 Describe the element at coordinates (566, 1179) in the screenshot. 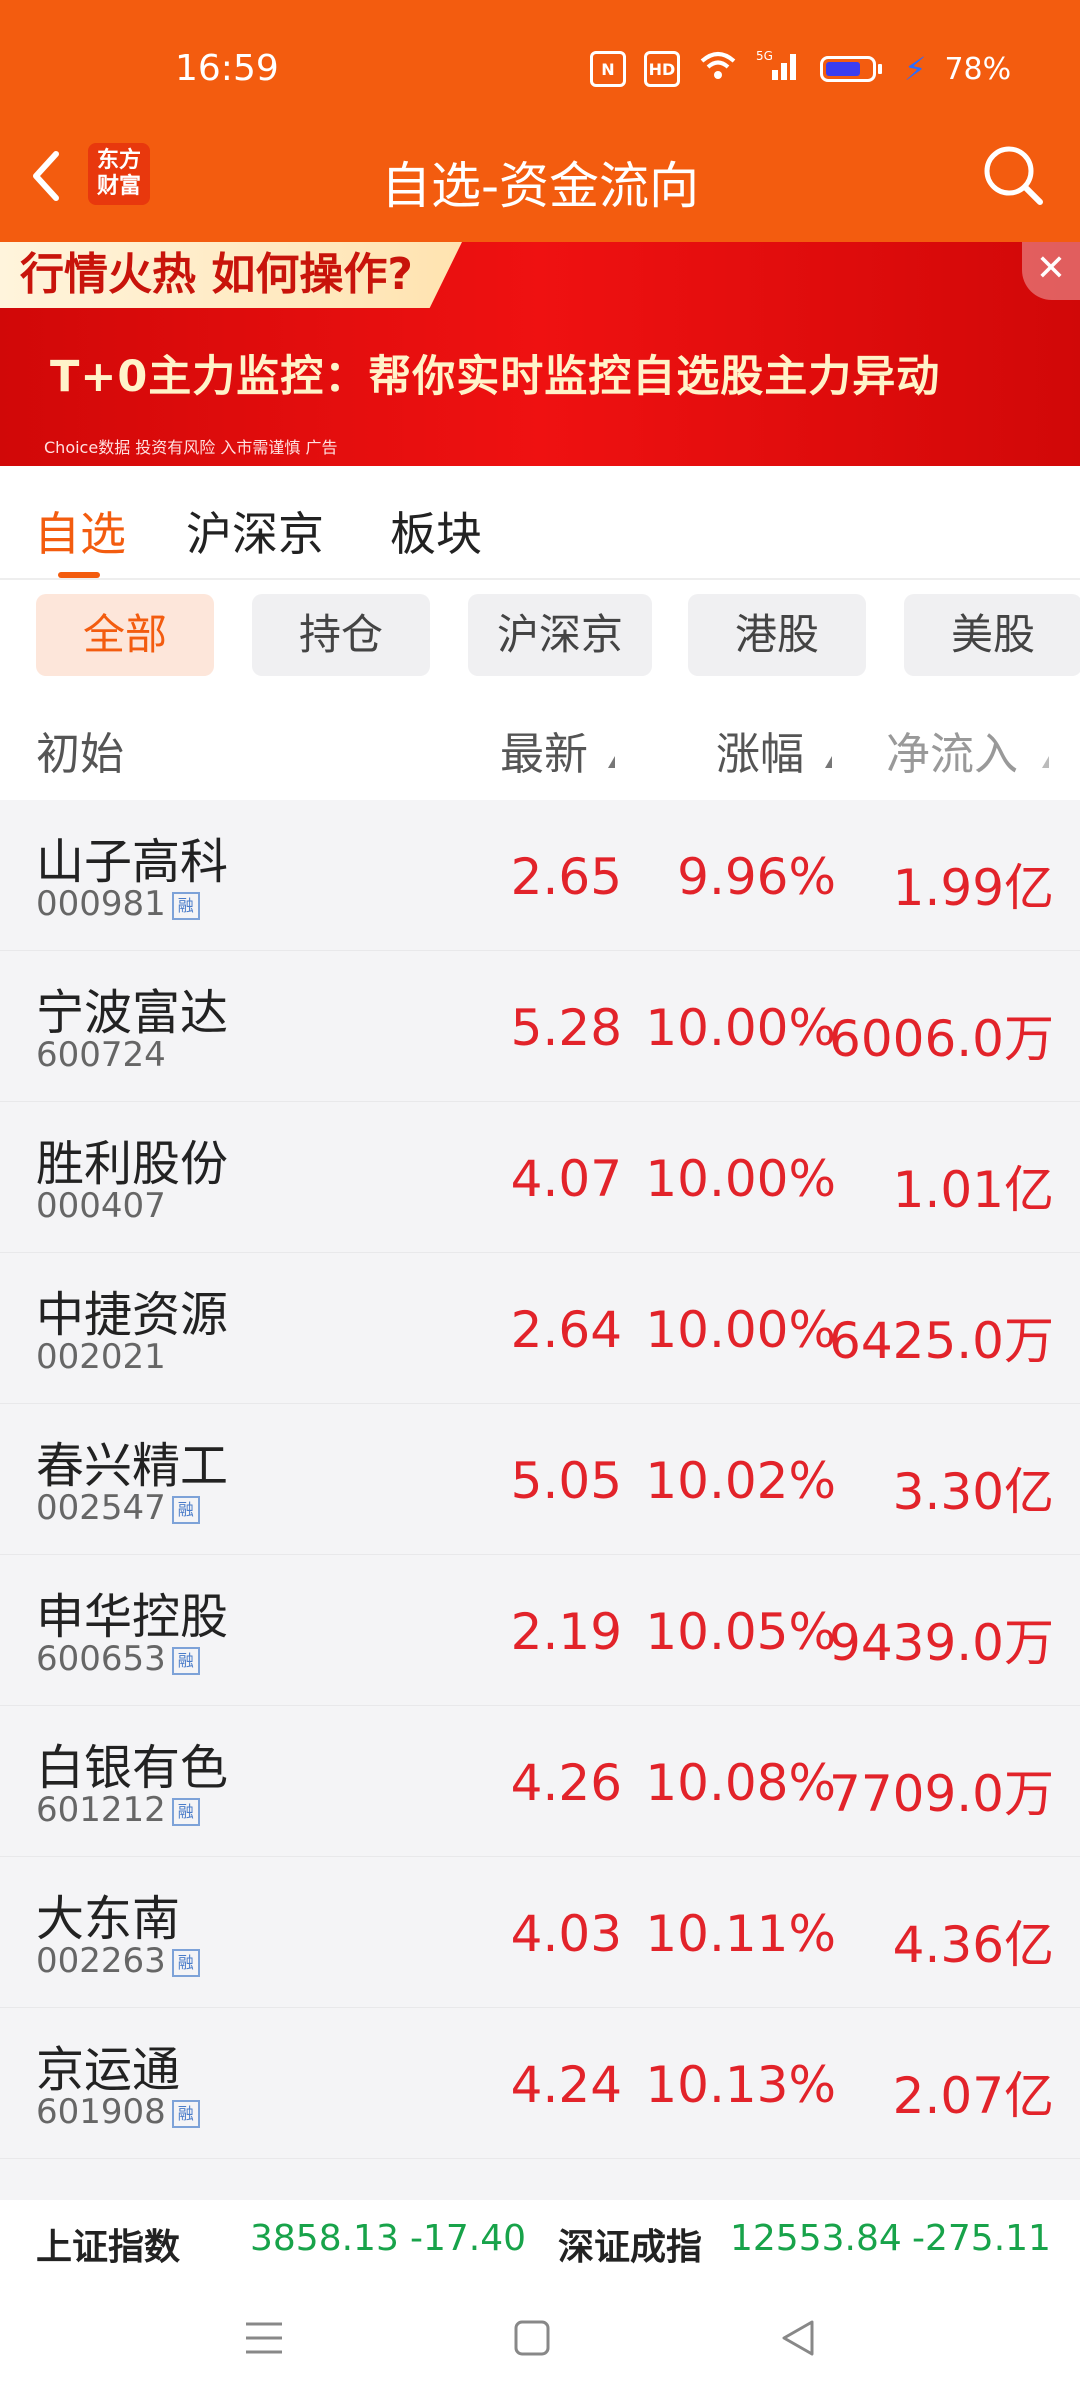

I see `stock-price: 4.07` at that location.